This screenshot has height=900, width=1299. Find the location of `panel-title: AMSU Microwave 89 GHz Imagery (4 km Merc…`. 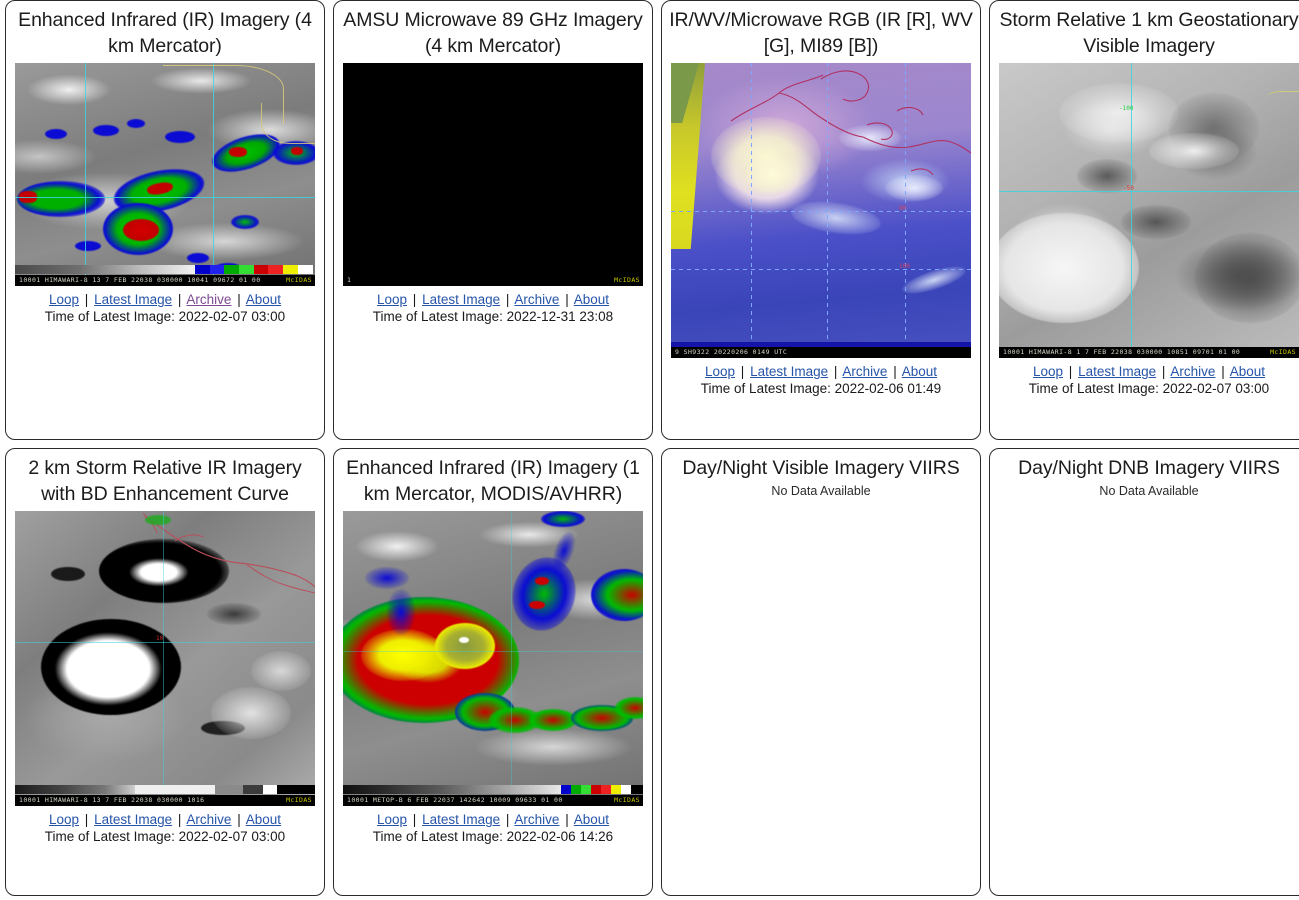

panel-title: AMSU Microwave 89 GHz Imagery (4 km Merc… is located at coordinates (493, 33).